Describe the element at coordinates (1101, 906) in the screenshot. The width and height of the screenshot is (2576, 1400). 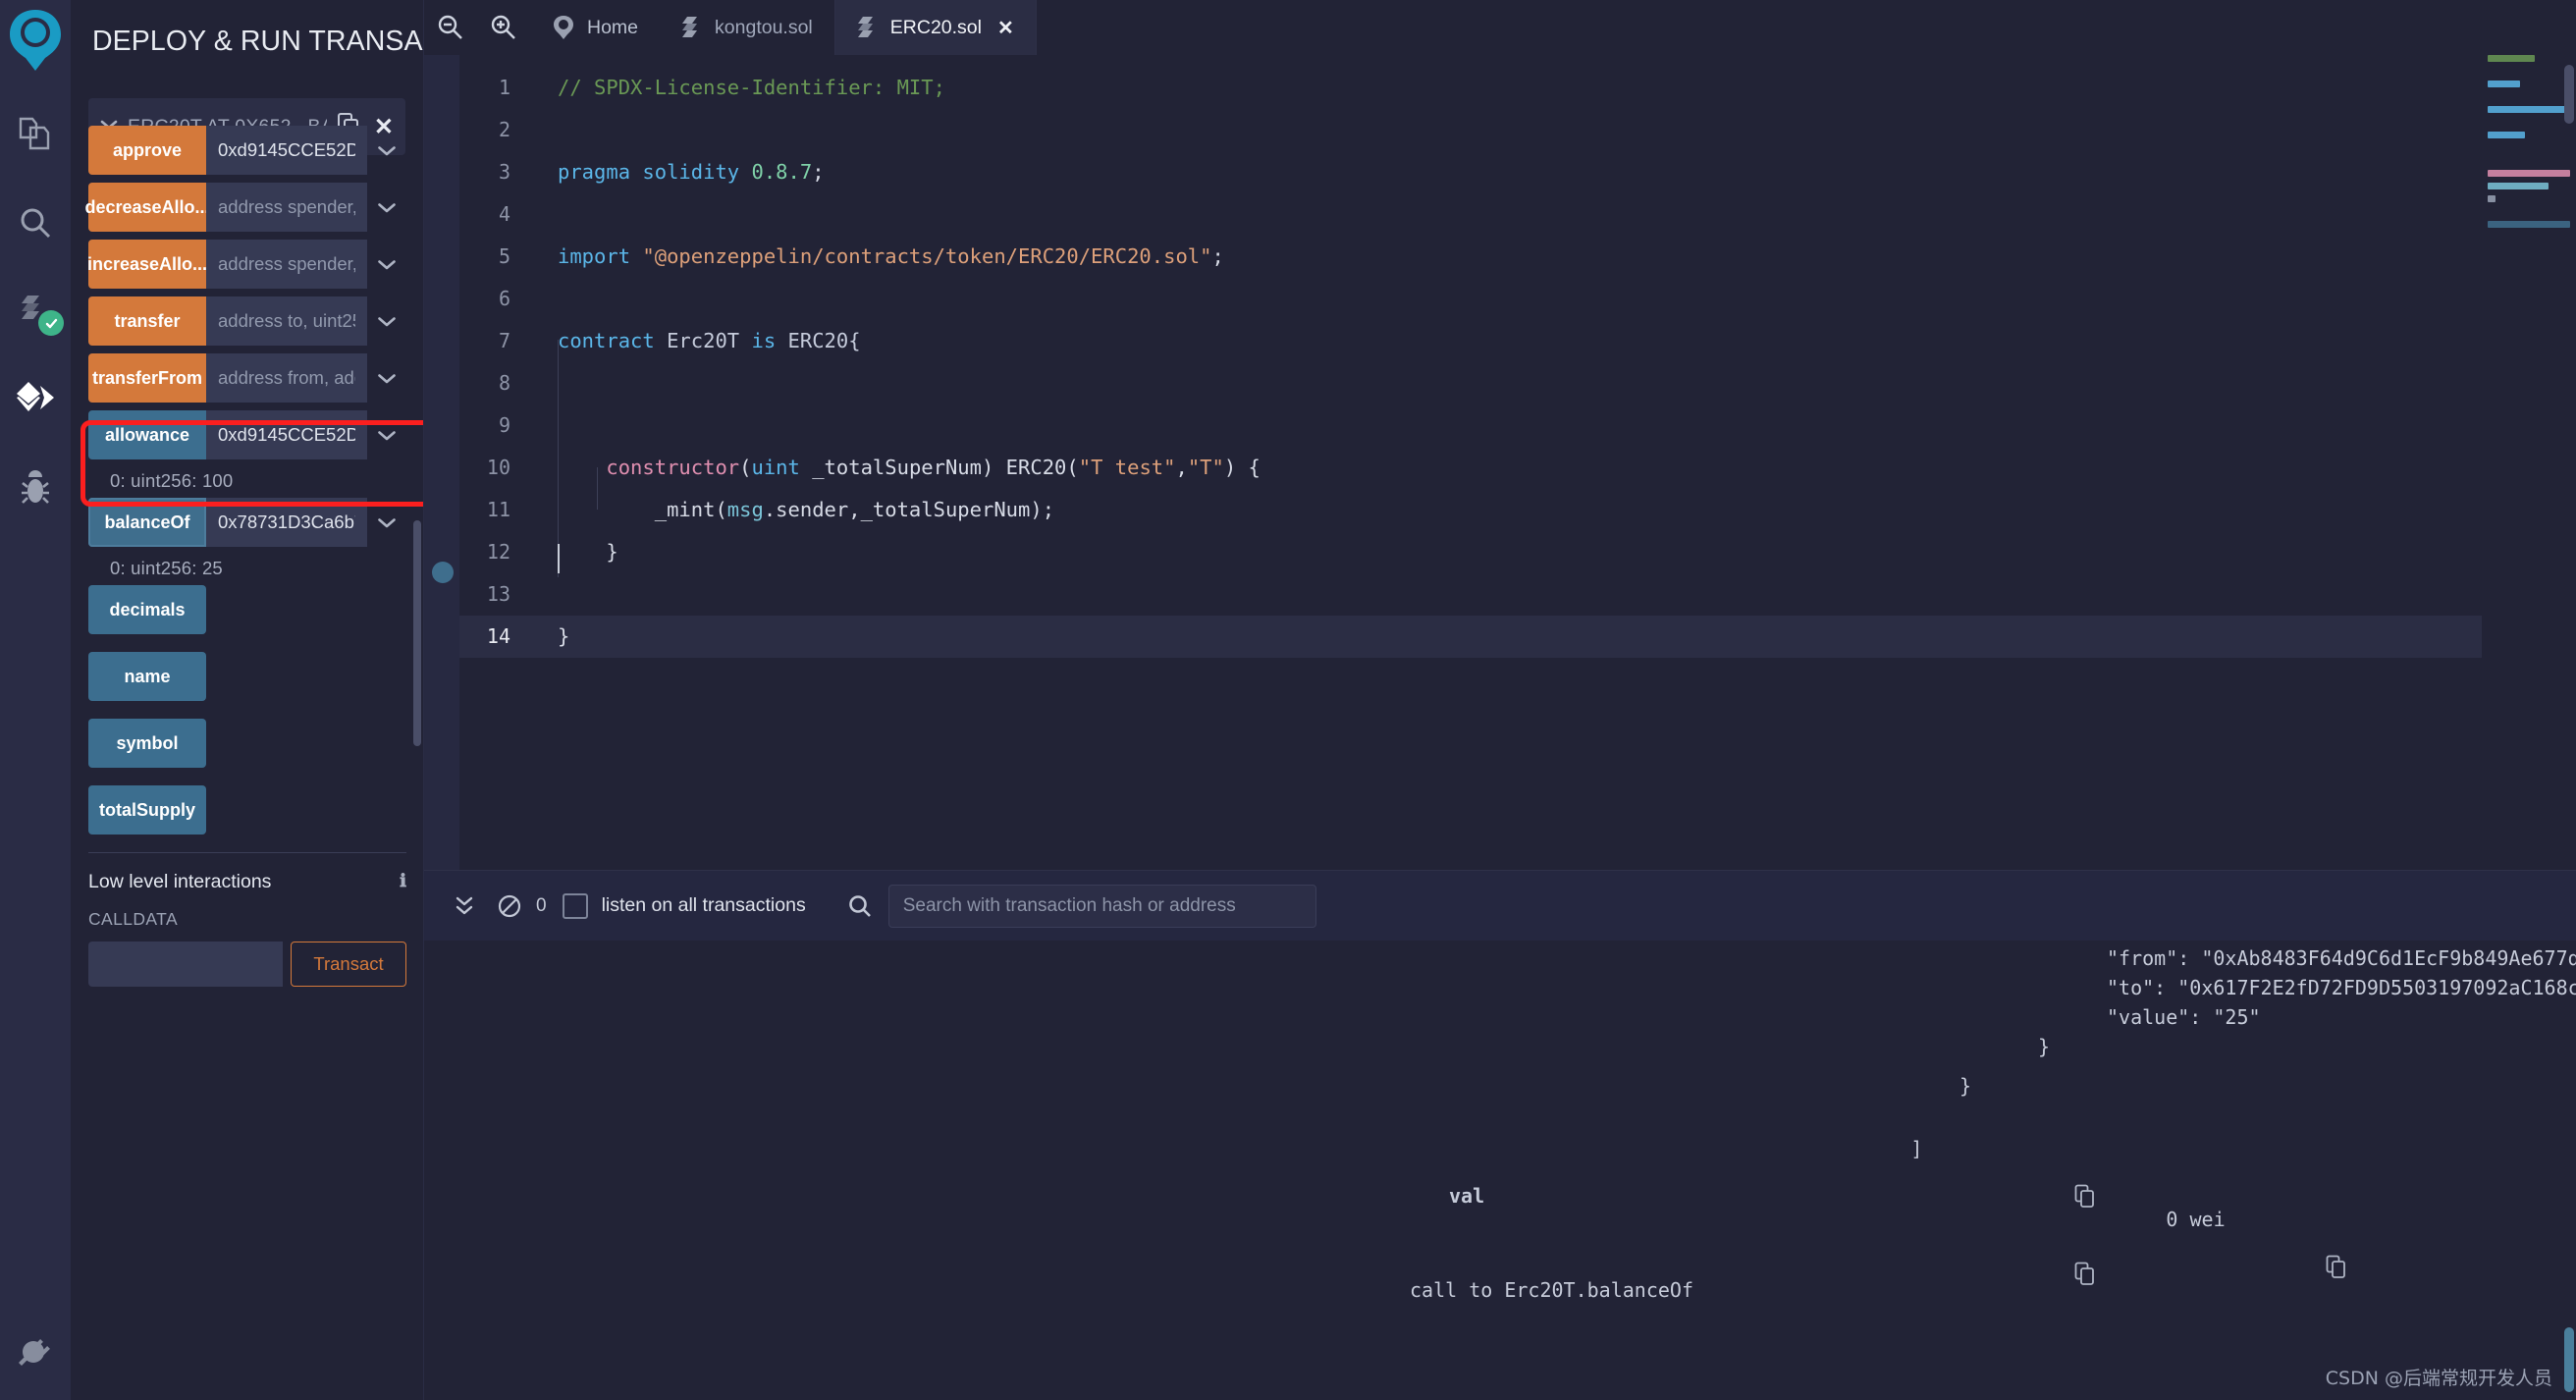
I see `terminal-search-input` at that location.